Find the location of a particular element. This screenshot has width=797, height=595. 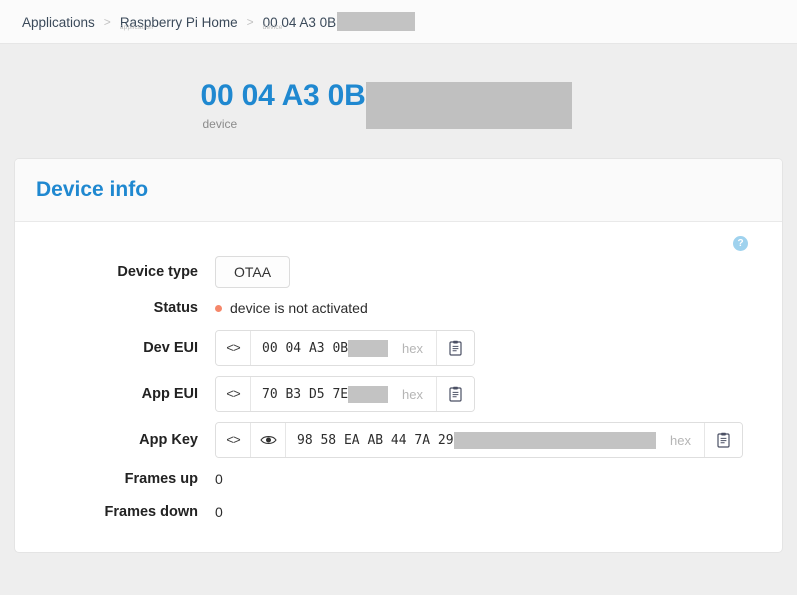

app-key-hex-label: hex is located at coordinates (680, 440).